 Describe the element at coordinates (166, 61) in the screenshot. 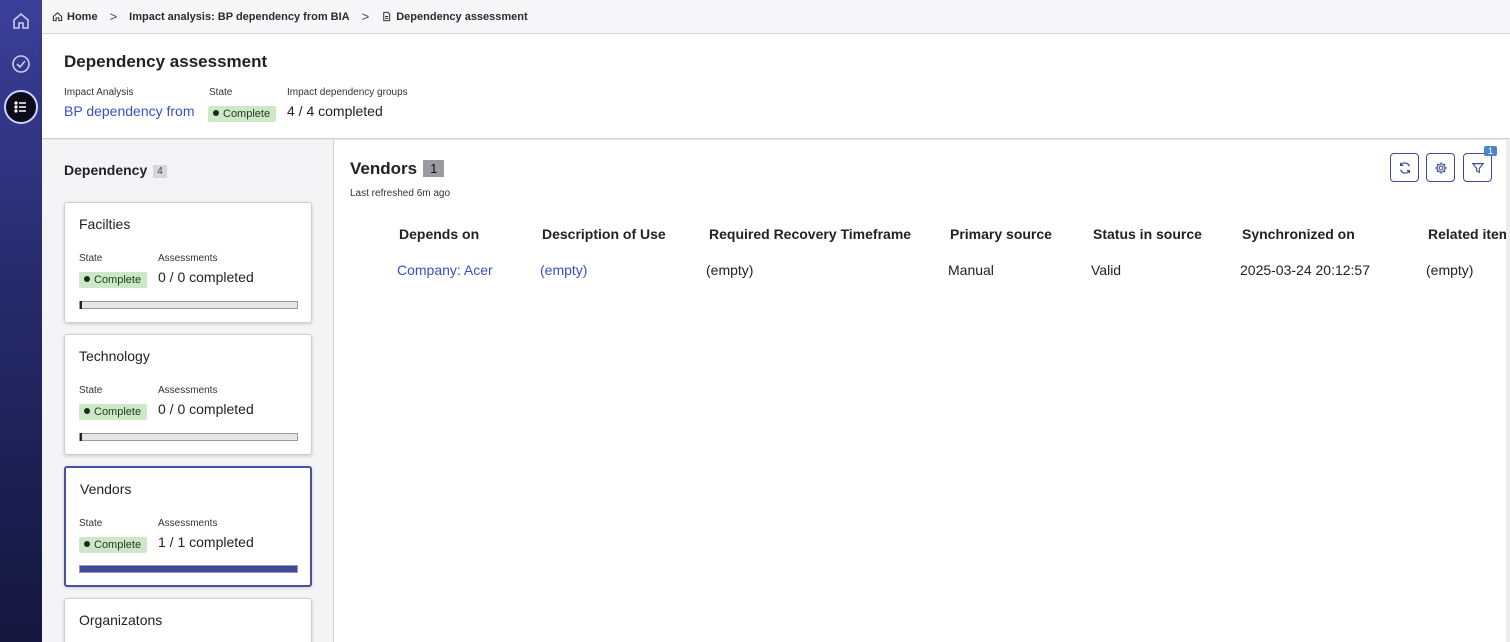

I see `page-title: Dependency assessment` at that location.